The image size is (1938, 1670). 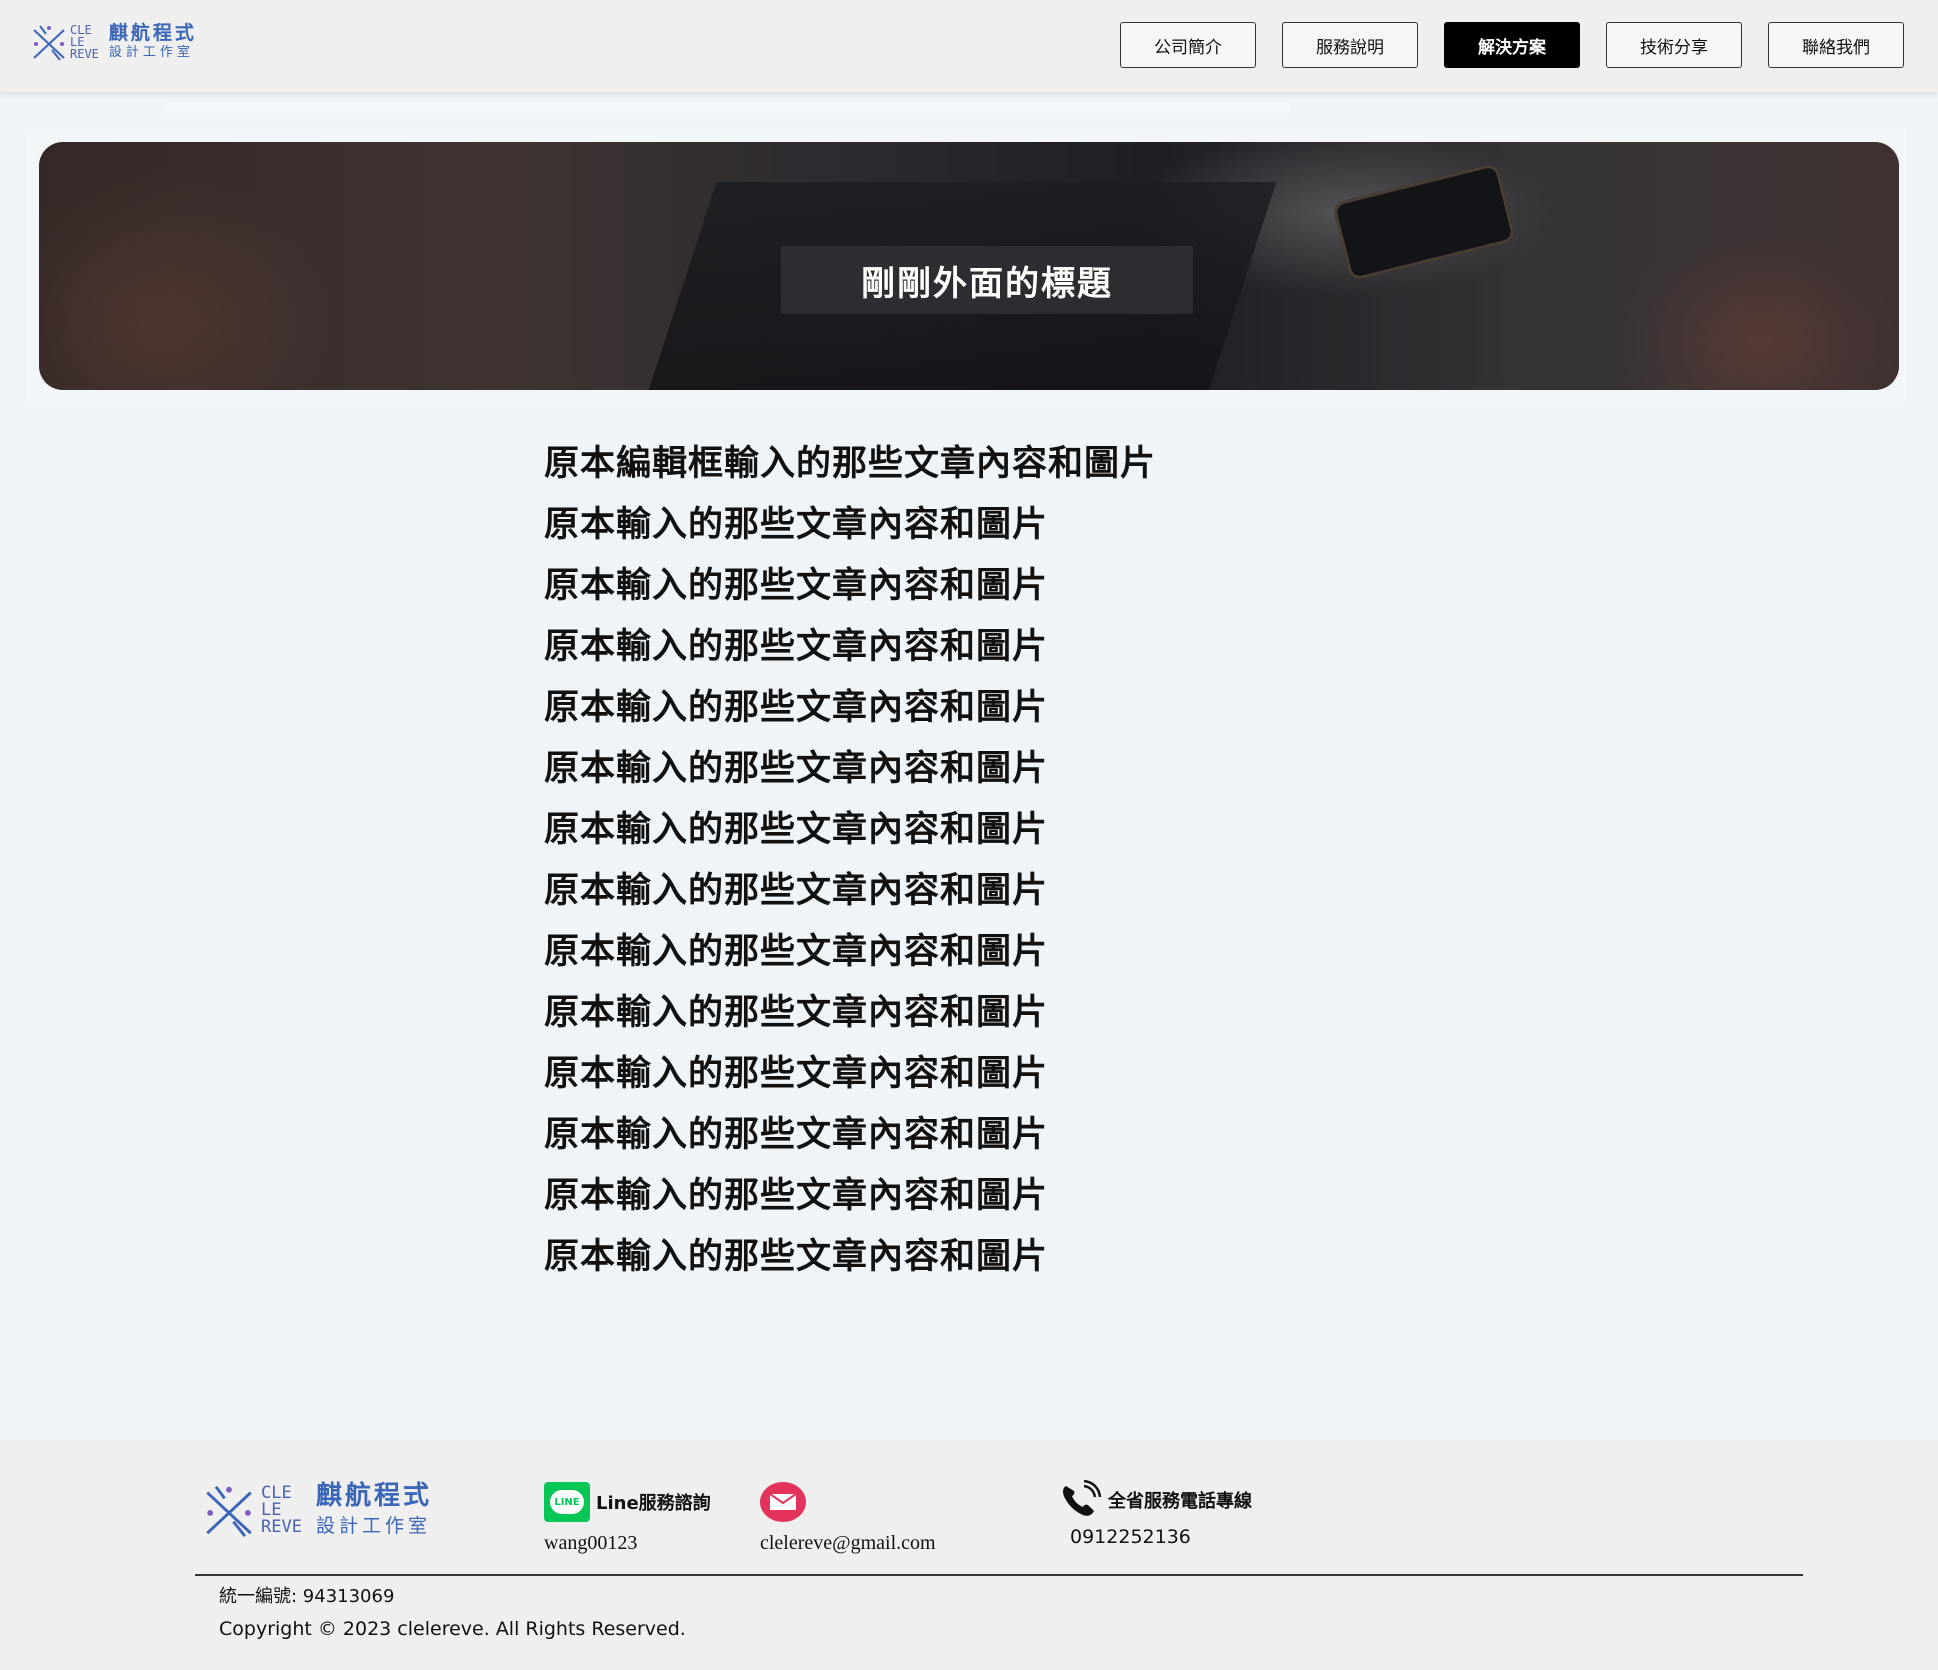 I want to click on nav-tech-share-button: 技術分享, so click(x=1674, y=45).